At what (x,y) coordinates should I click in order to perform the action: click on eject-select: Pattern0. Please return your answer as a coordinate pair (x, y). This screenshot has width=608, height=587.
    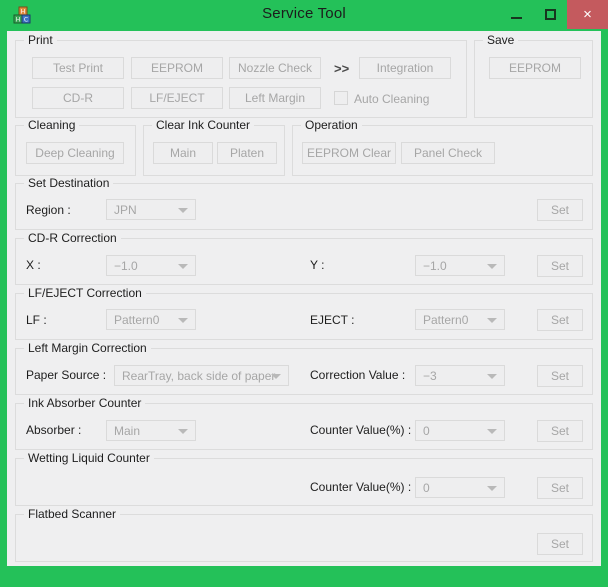
    Looking at the image, I should click on (460, 319).